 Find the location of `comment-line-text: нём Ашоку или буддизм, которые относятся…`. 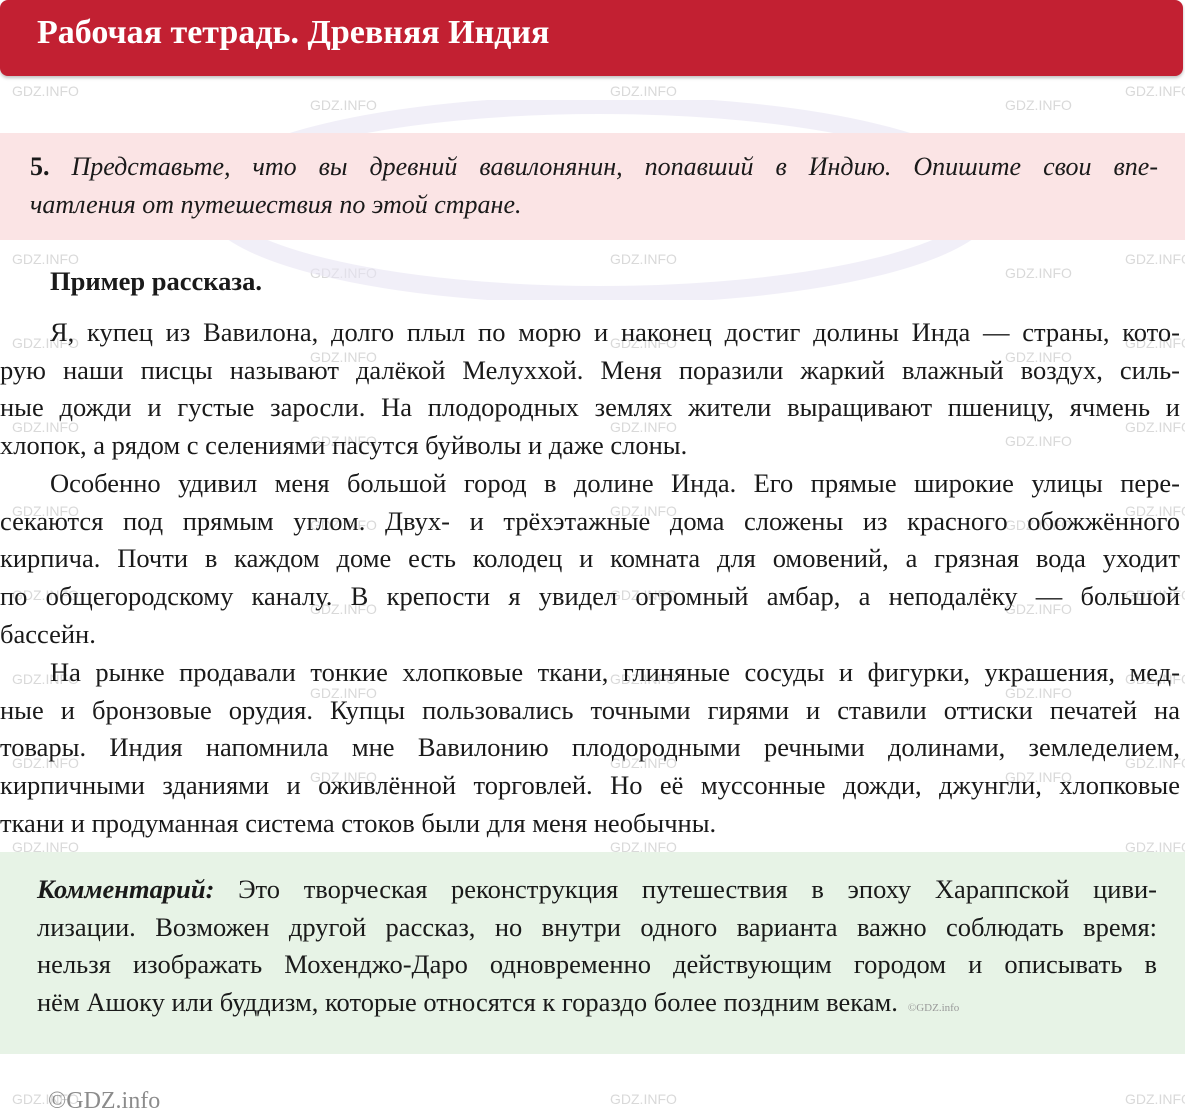

comment-line-text: нём Ашоку или буддизм, которые относятся… is located at coordinates (467, 1002).